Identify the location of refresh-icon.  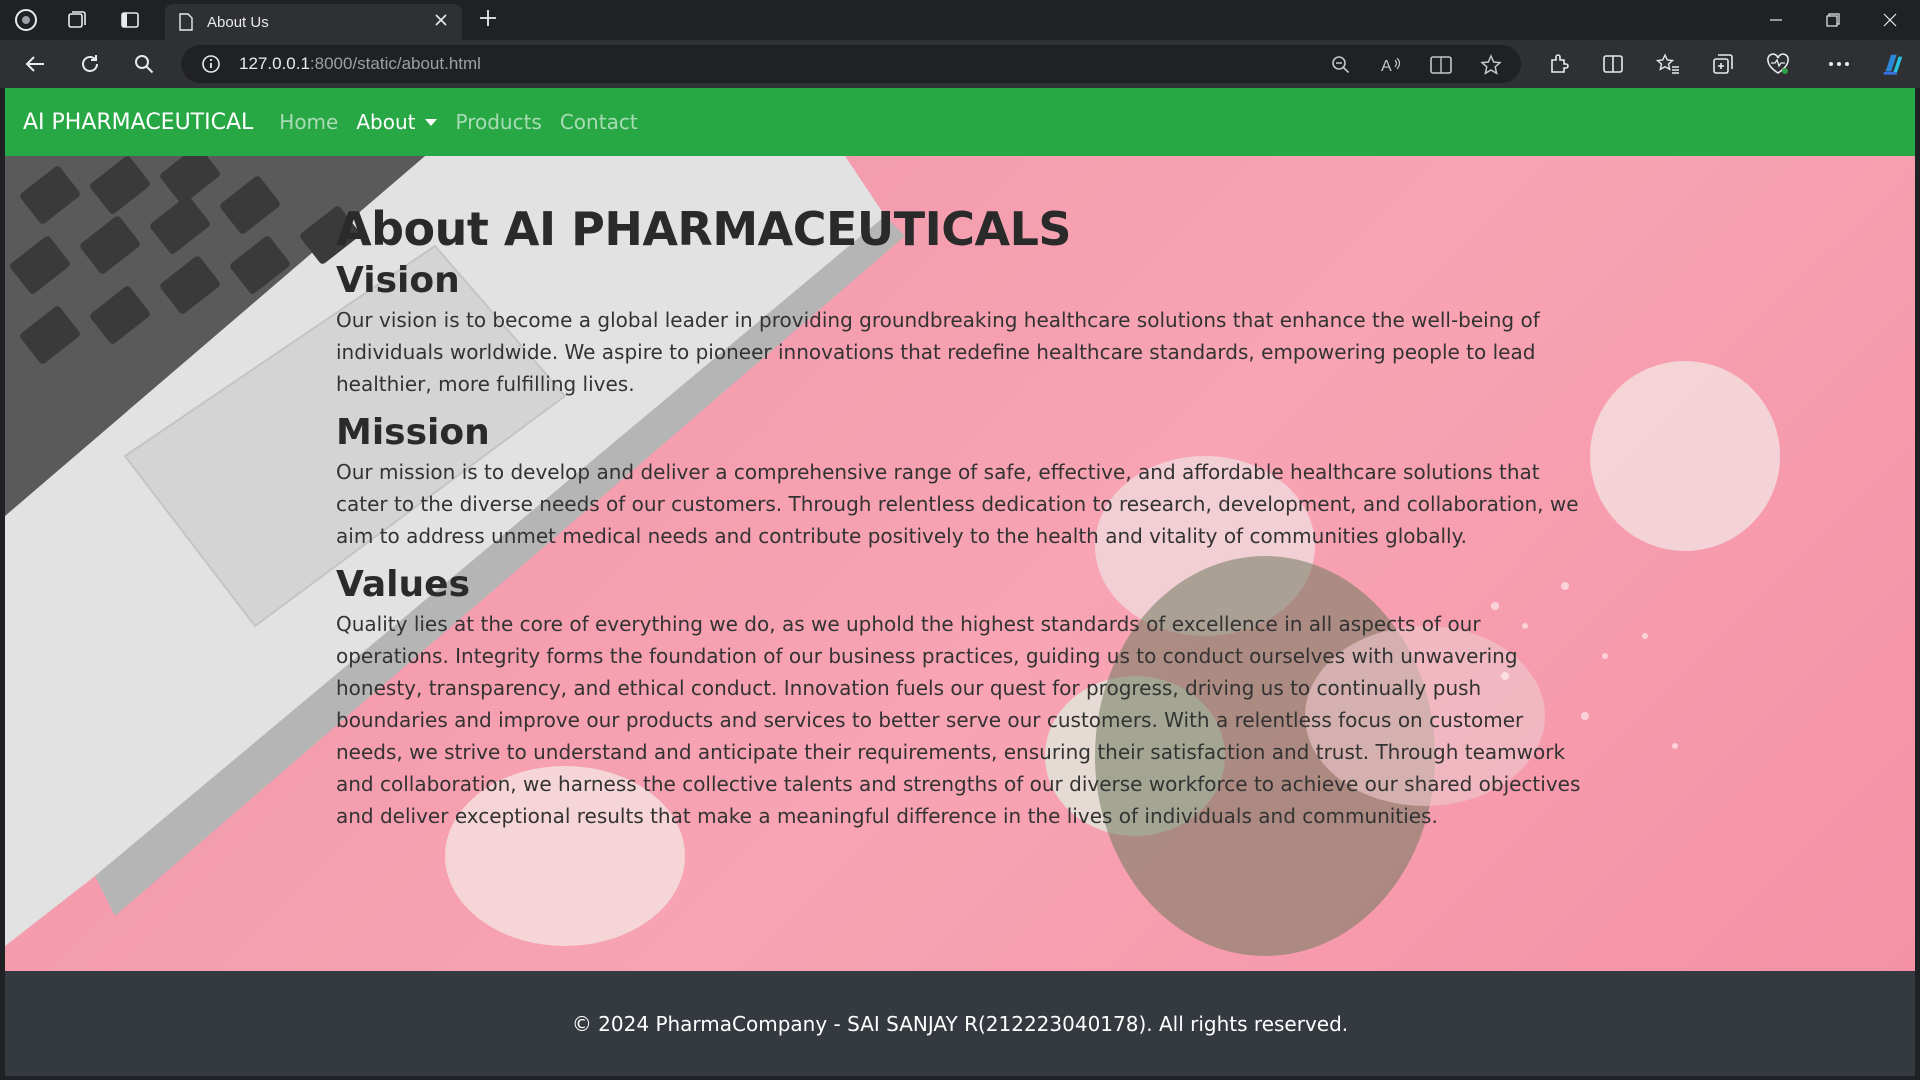
(90, 64).